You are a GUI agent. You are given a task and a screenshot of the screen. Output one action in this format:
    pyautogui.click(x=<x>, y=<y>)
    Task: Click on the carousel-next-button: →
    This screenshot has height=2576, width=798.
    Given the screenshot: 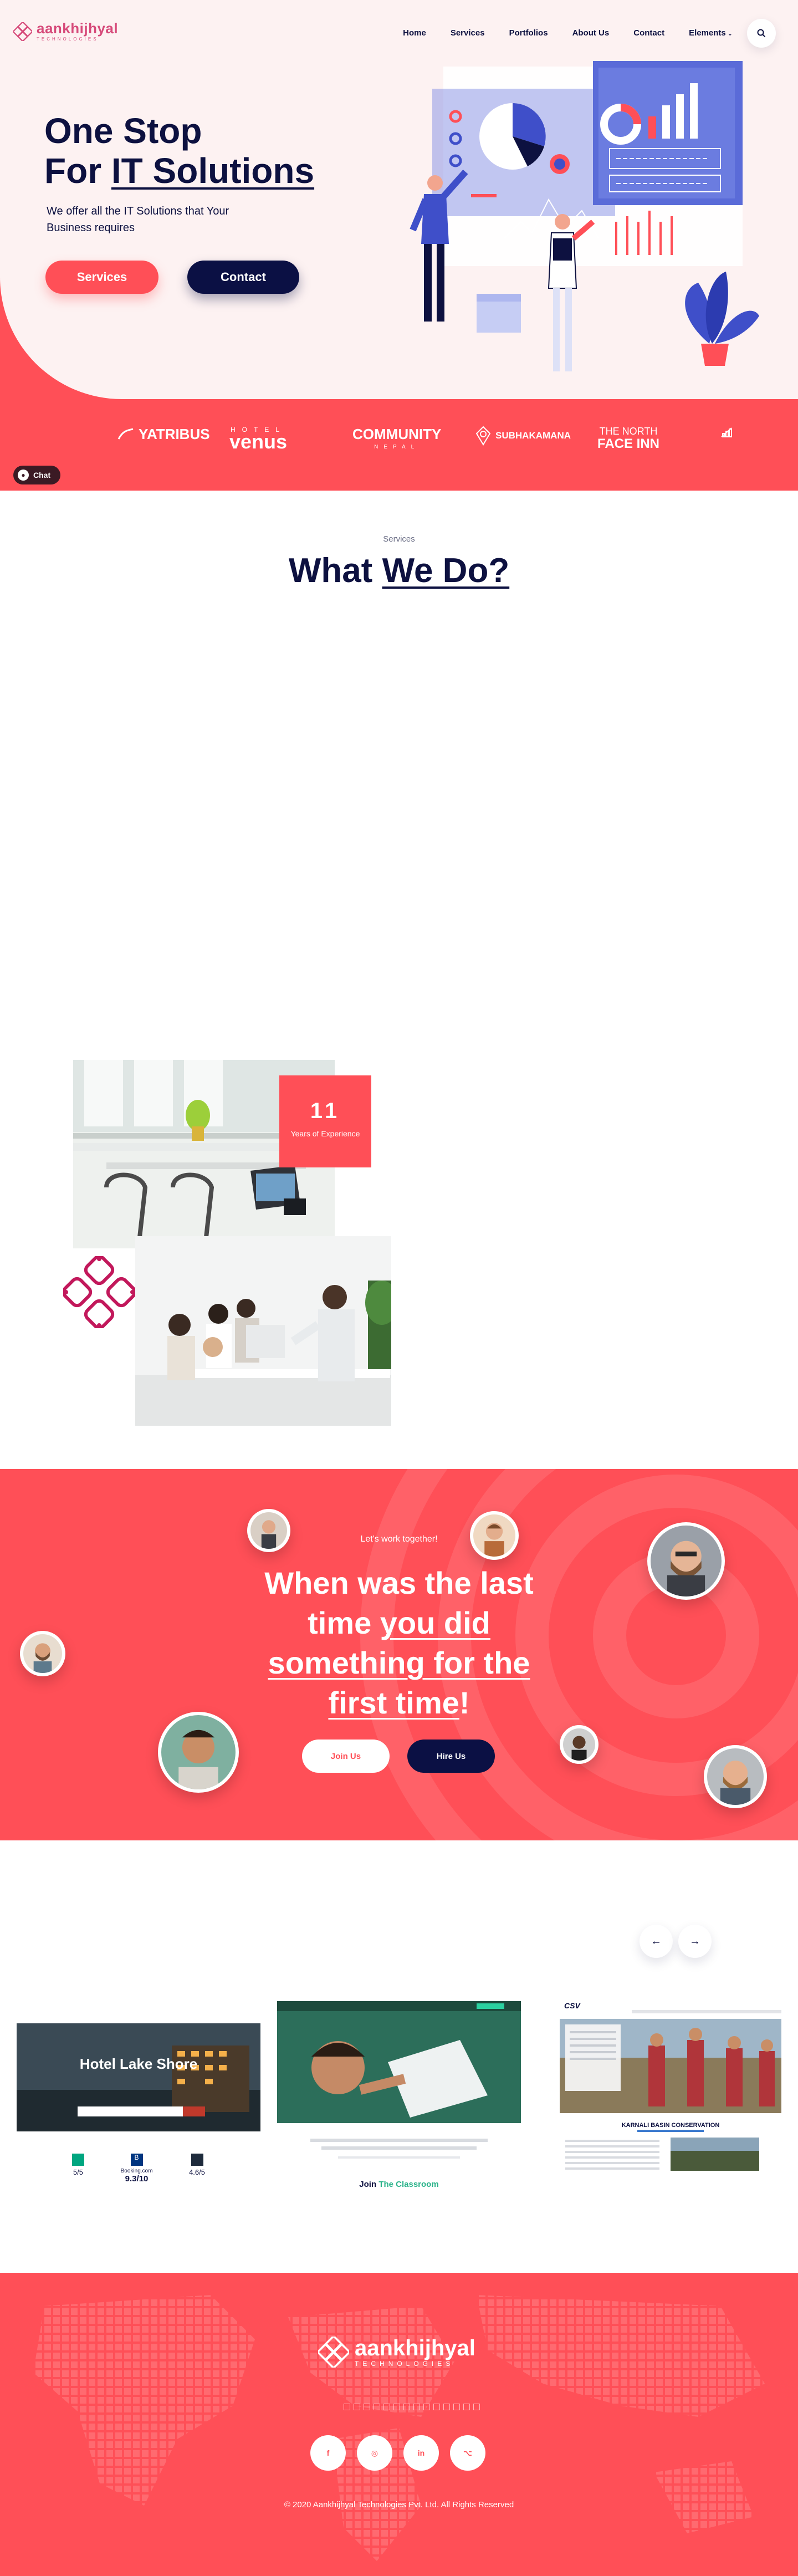 What is the action you would take?
    pyautogui.click(x=695, y=1941)
    